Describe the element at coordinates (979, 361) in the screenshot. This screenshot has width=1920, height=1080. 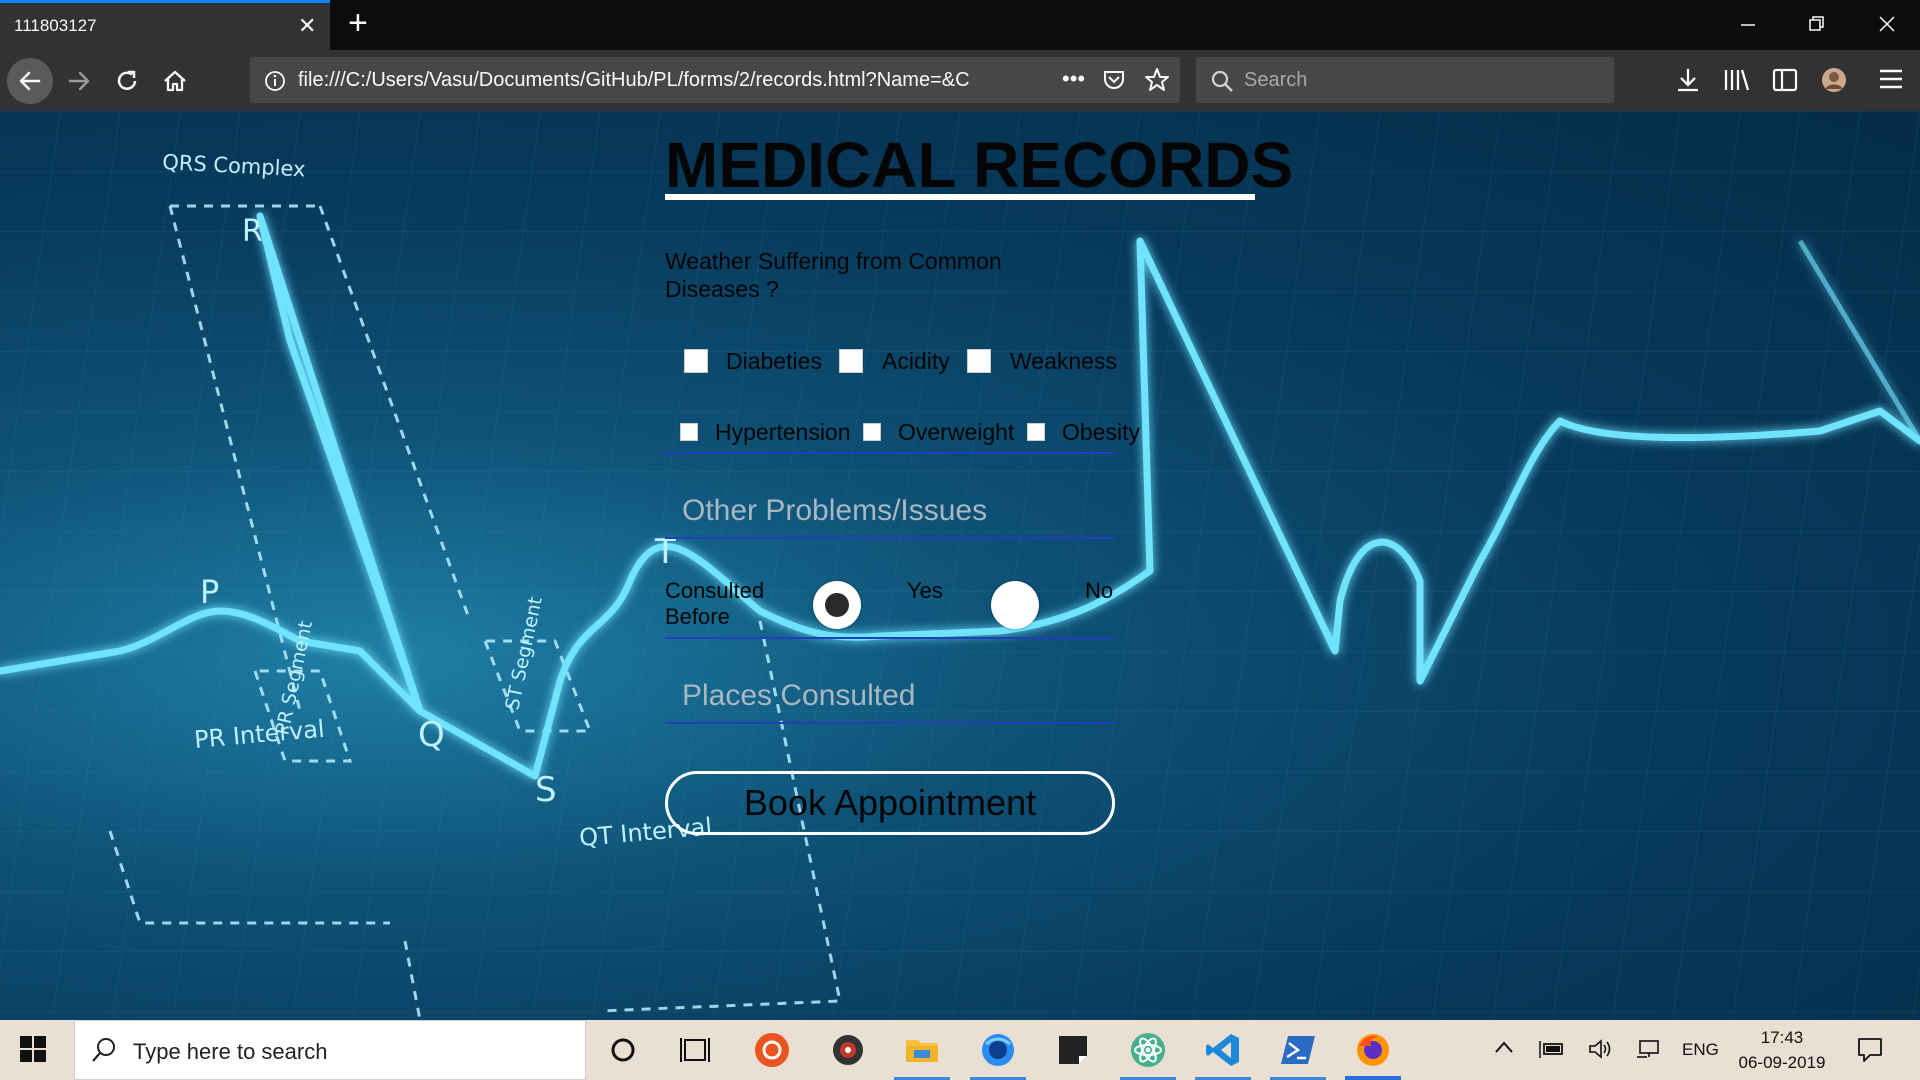
I see `checkbox-weakness` at that location.